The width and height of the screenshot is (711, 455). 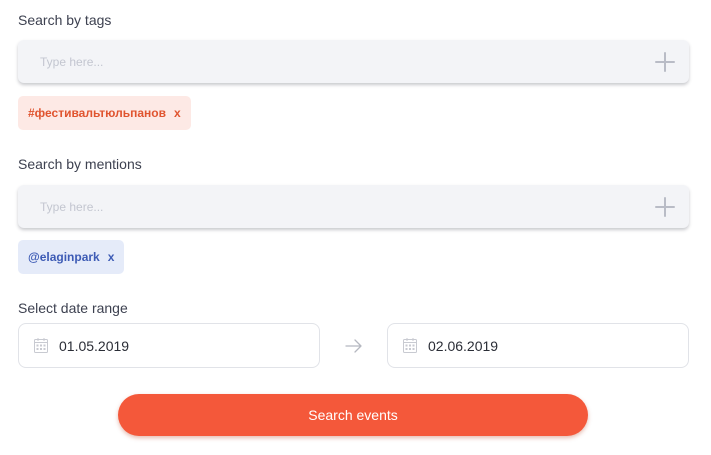 What do you see at coordinates (80, 164) in the screenshot?
I see `mentions-section-label: Search by mentions` at bounding box center [80, 164].